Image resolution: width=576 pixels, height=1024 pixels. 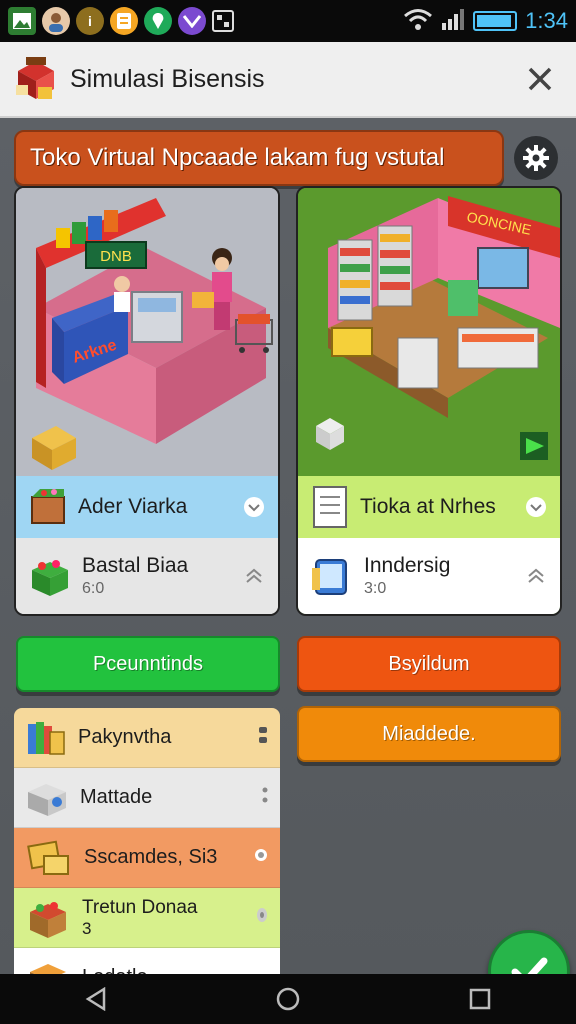 I want to click on build-button-label: Bsyildum, so click(x=429, y=663).